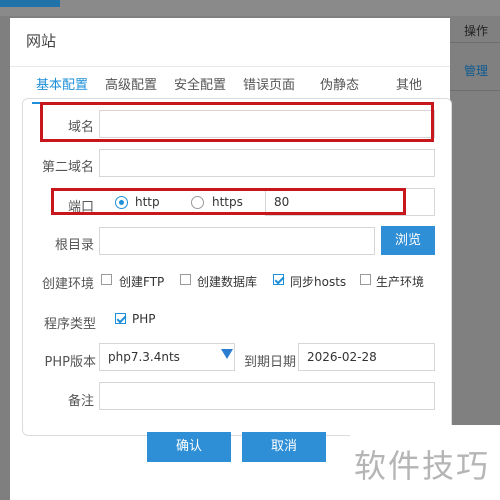 The height and width of the screenshot is (500, 500). Describe the element at coordinates (228, 201) in the screenshot. I see `port-highlight-box` at that location.